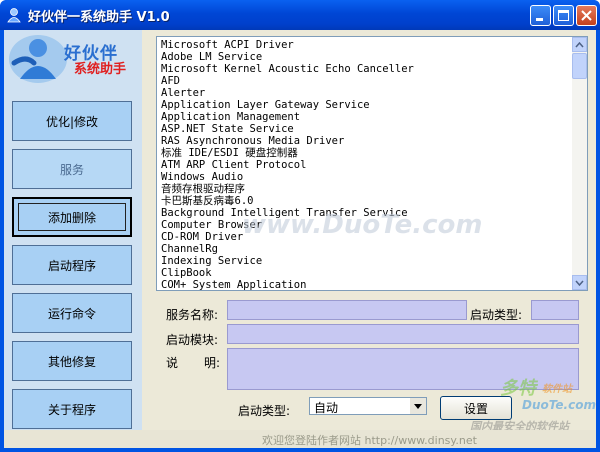 The image size is (600, 452). What do you see at coordinates (418, 406) in the screenshot?
I see `dropdown-arrow-icon` at bounding box center [418, 406].